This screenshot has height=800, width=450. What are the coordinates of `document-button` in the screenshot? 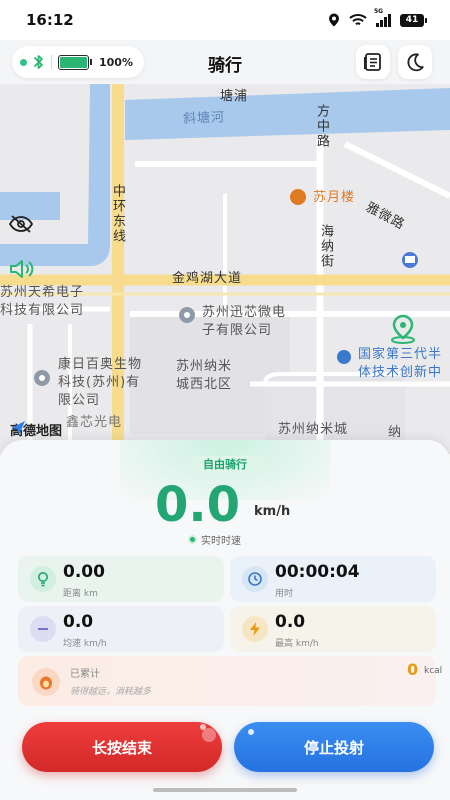 It's located at (373, 62).